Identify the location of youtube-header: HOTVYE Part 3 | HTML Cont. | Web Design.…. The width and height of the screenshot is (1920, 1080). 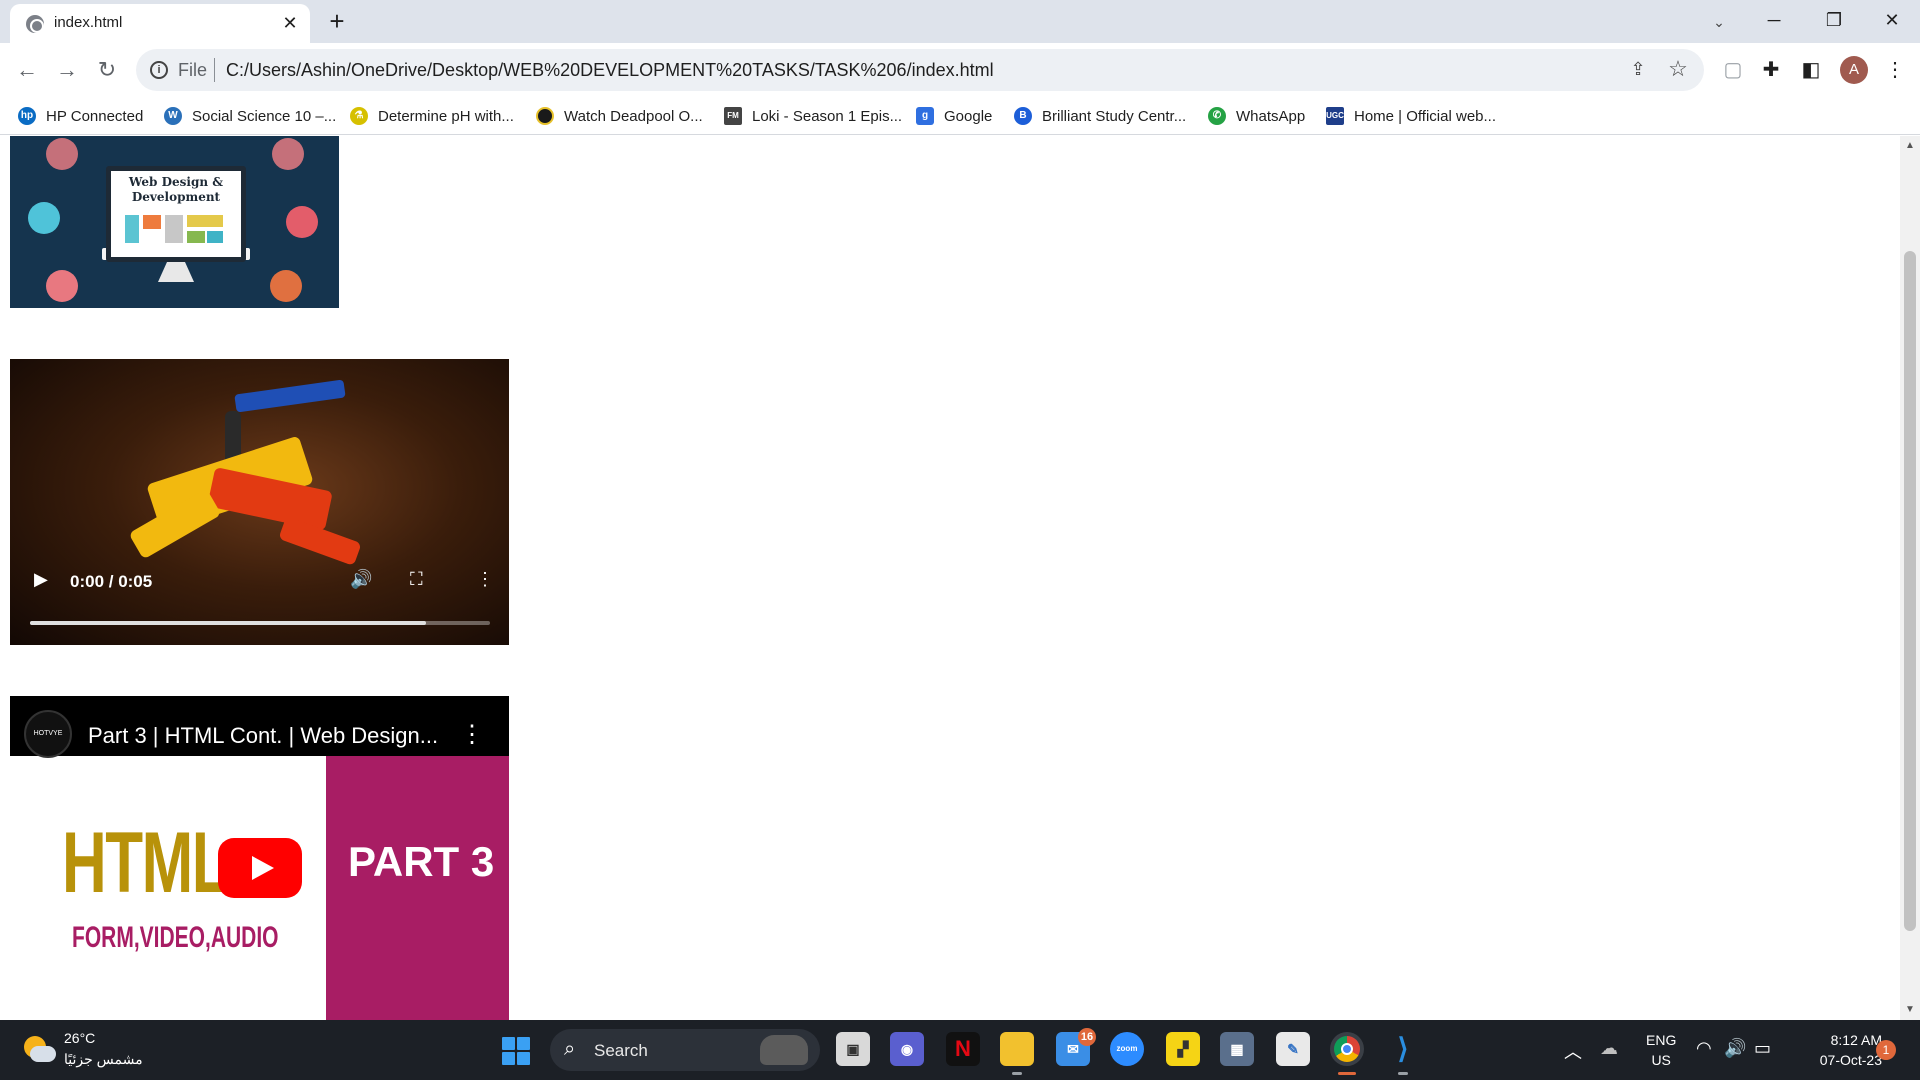
(259, 727).